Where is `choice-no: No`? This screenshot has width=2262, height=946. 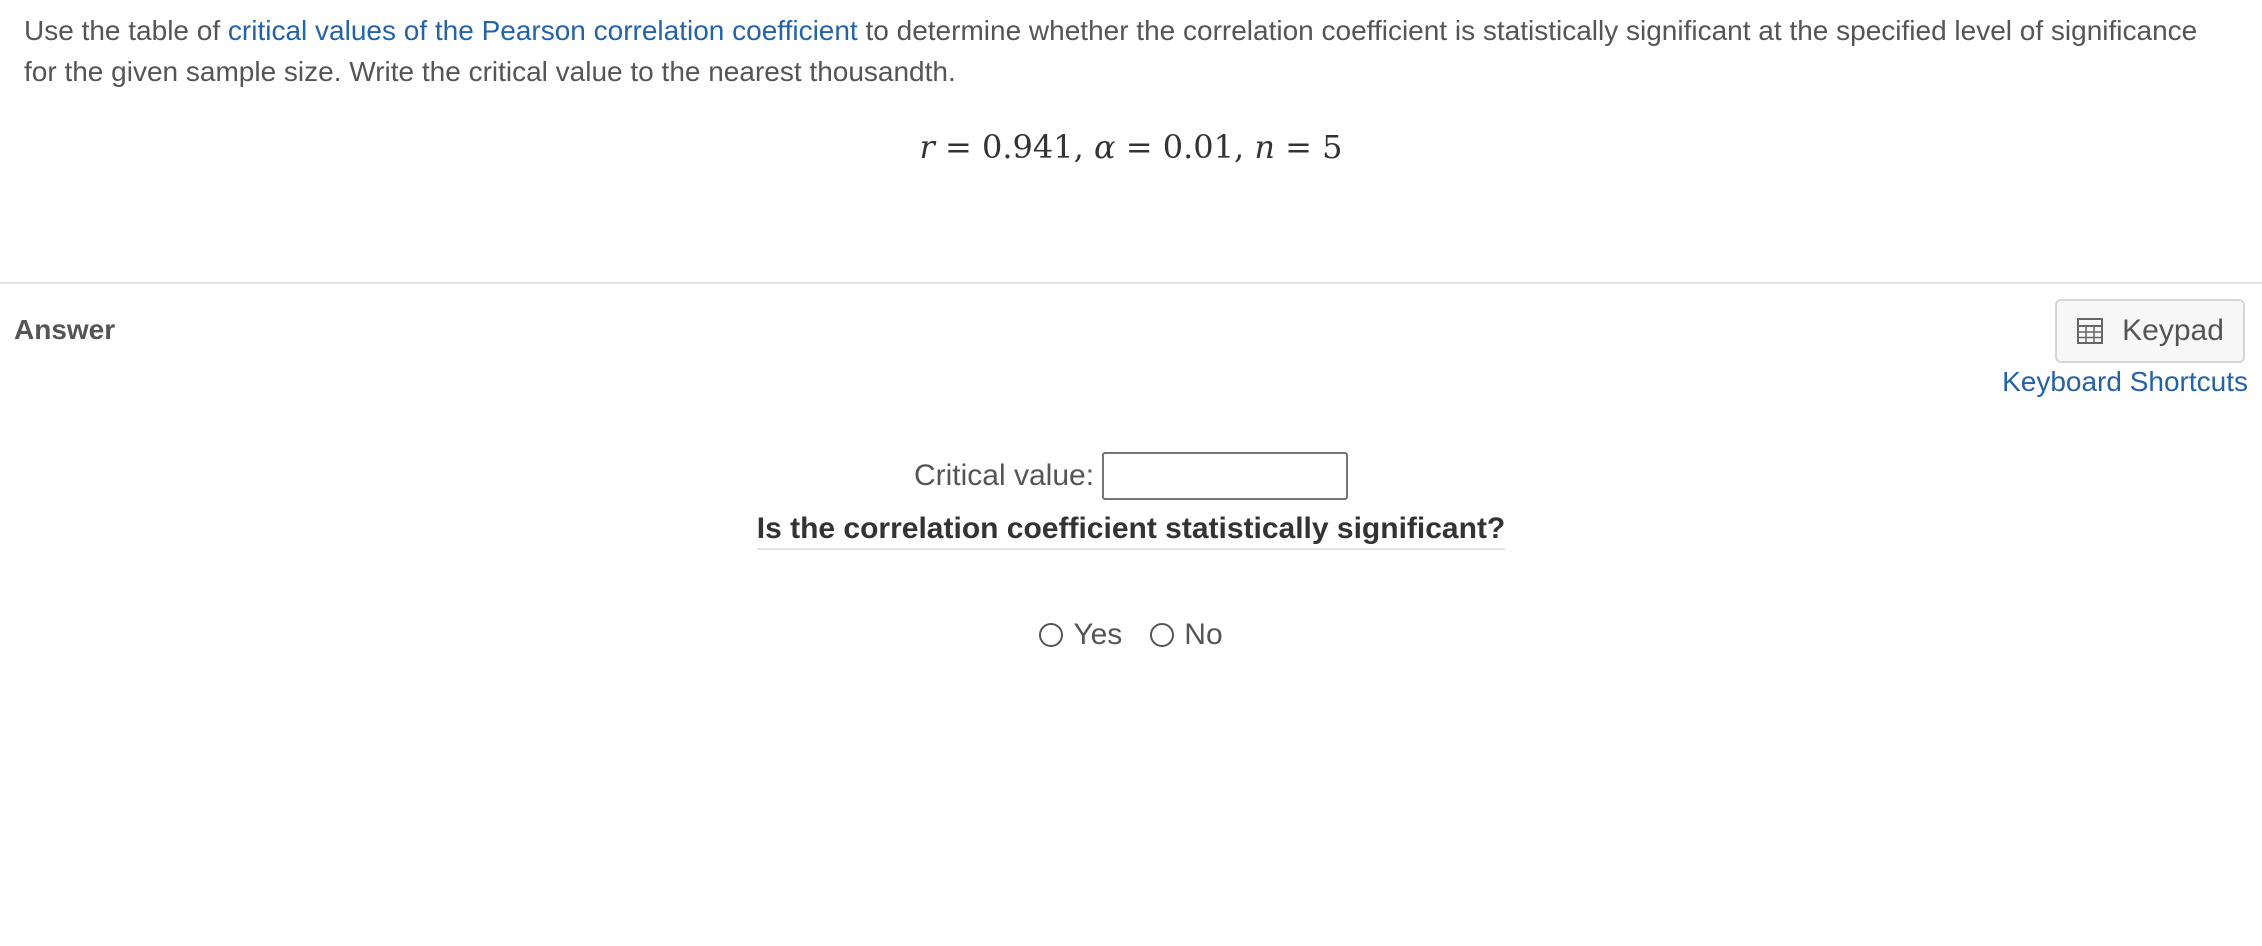 choice-no: No is located at coordinates (1186, 635).